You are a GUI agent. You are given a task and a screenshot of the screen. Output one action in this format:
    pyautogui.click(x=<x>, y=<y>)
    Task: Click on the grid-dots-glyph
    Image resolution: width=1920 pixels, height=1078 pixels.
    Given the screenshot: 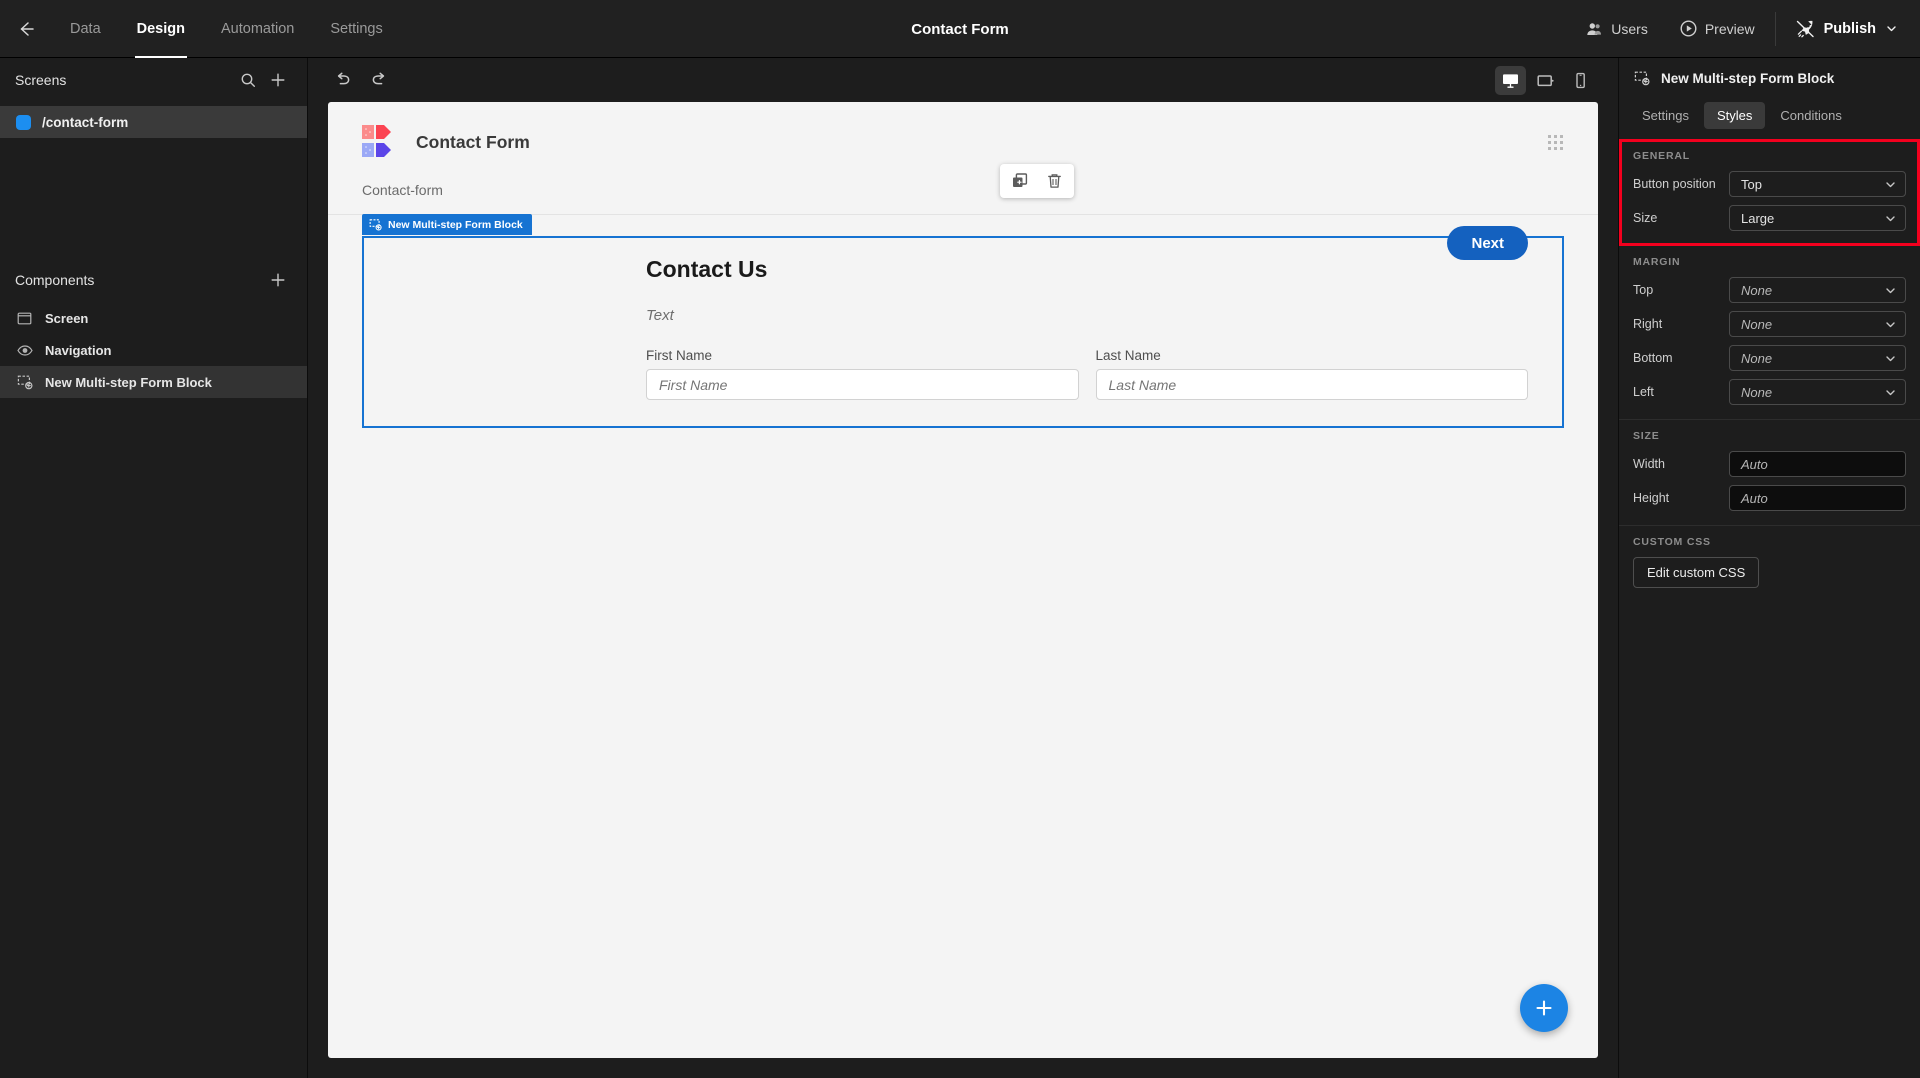 What is the action you would take?
    pyautogui.click(x=1555, y=142)
    